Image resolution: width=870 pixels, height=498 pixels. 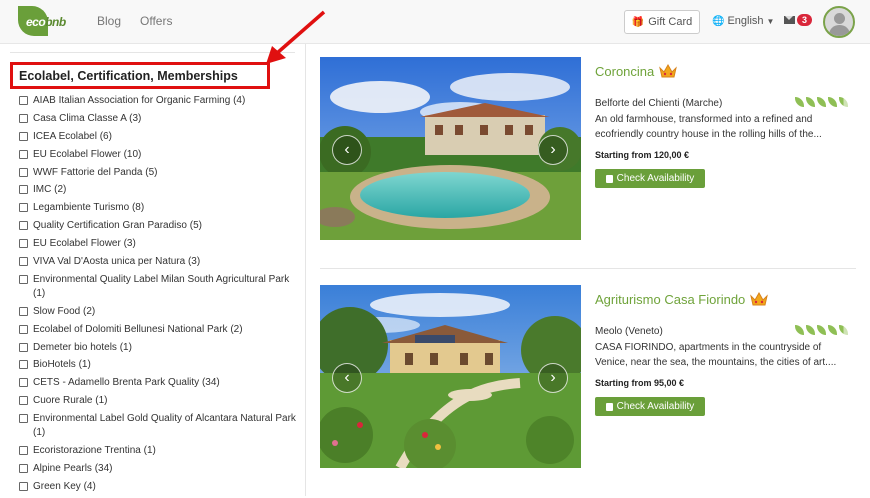 What do you see at coordinates (159, 487) in the screenshot?
I see `filter-option: Green Key (4)` at bounding box center [159, 487].